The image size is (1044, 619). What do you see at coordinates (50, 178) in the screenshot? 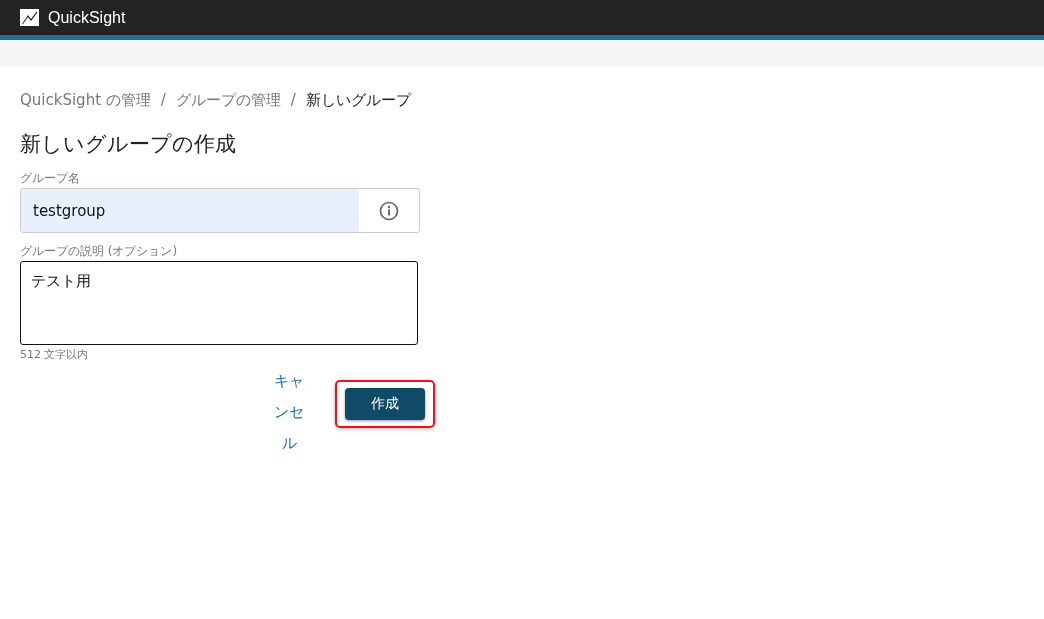
I see `field-label: グループ名` at bounding box center [50, 178].